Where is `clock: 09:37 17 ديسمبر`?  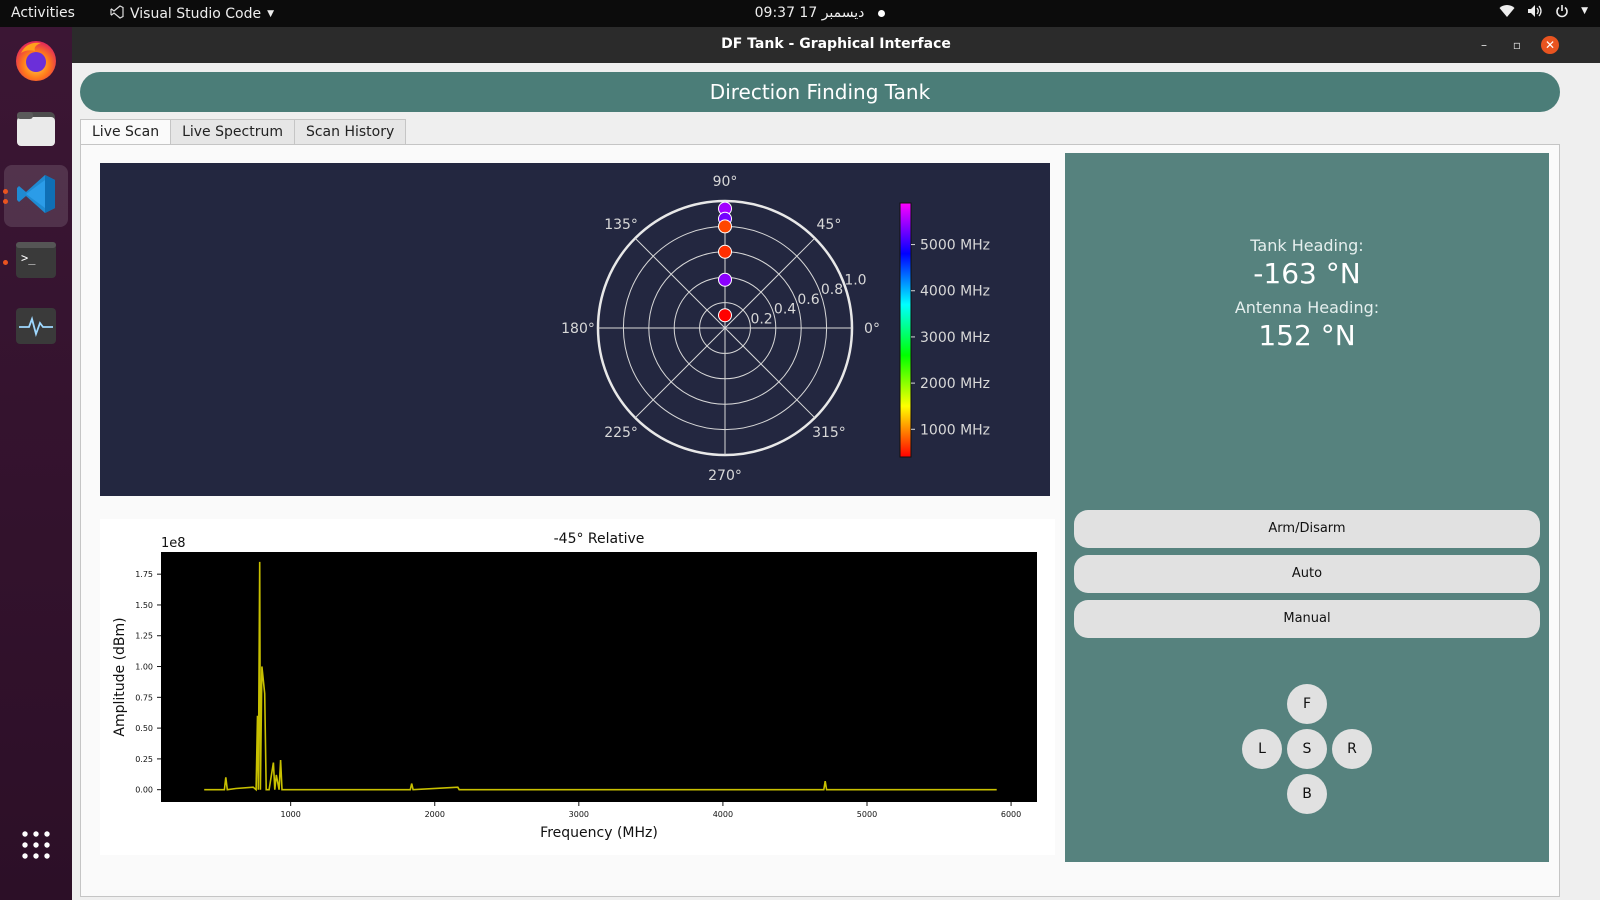
clock: 09:37 17 ديسمبر is located at coordinates (820, 13).